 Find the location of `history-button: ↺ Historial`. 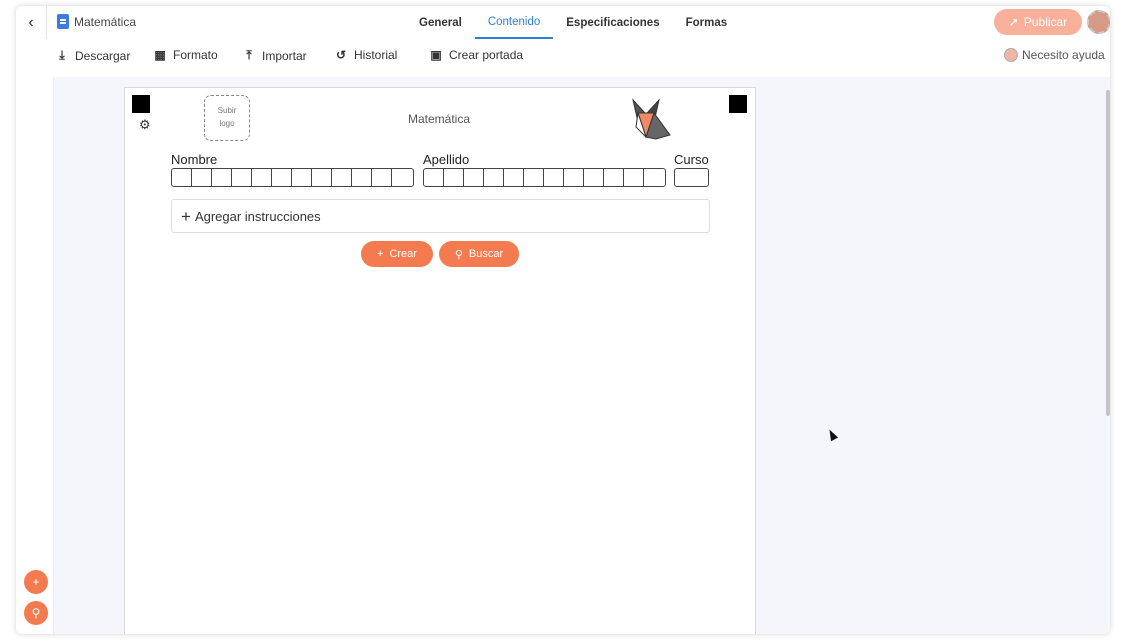

history-button: ↺ Historial is located at coordinates (366, 55).